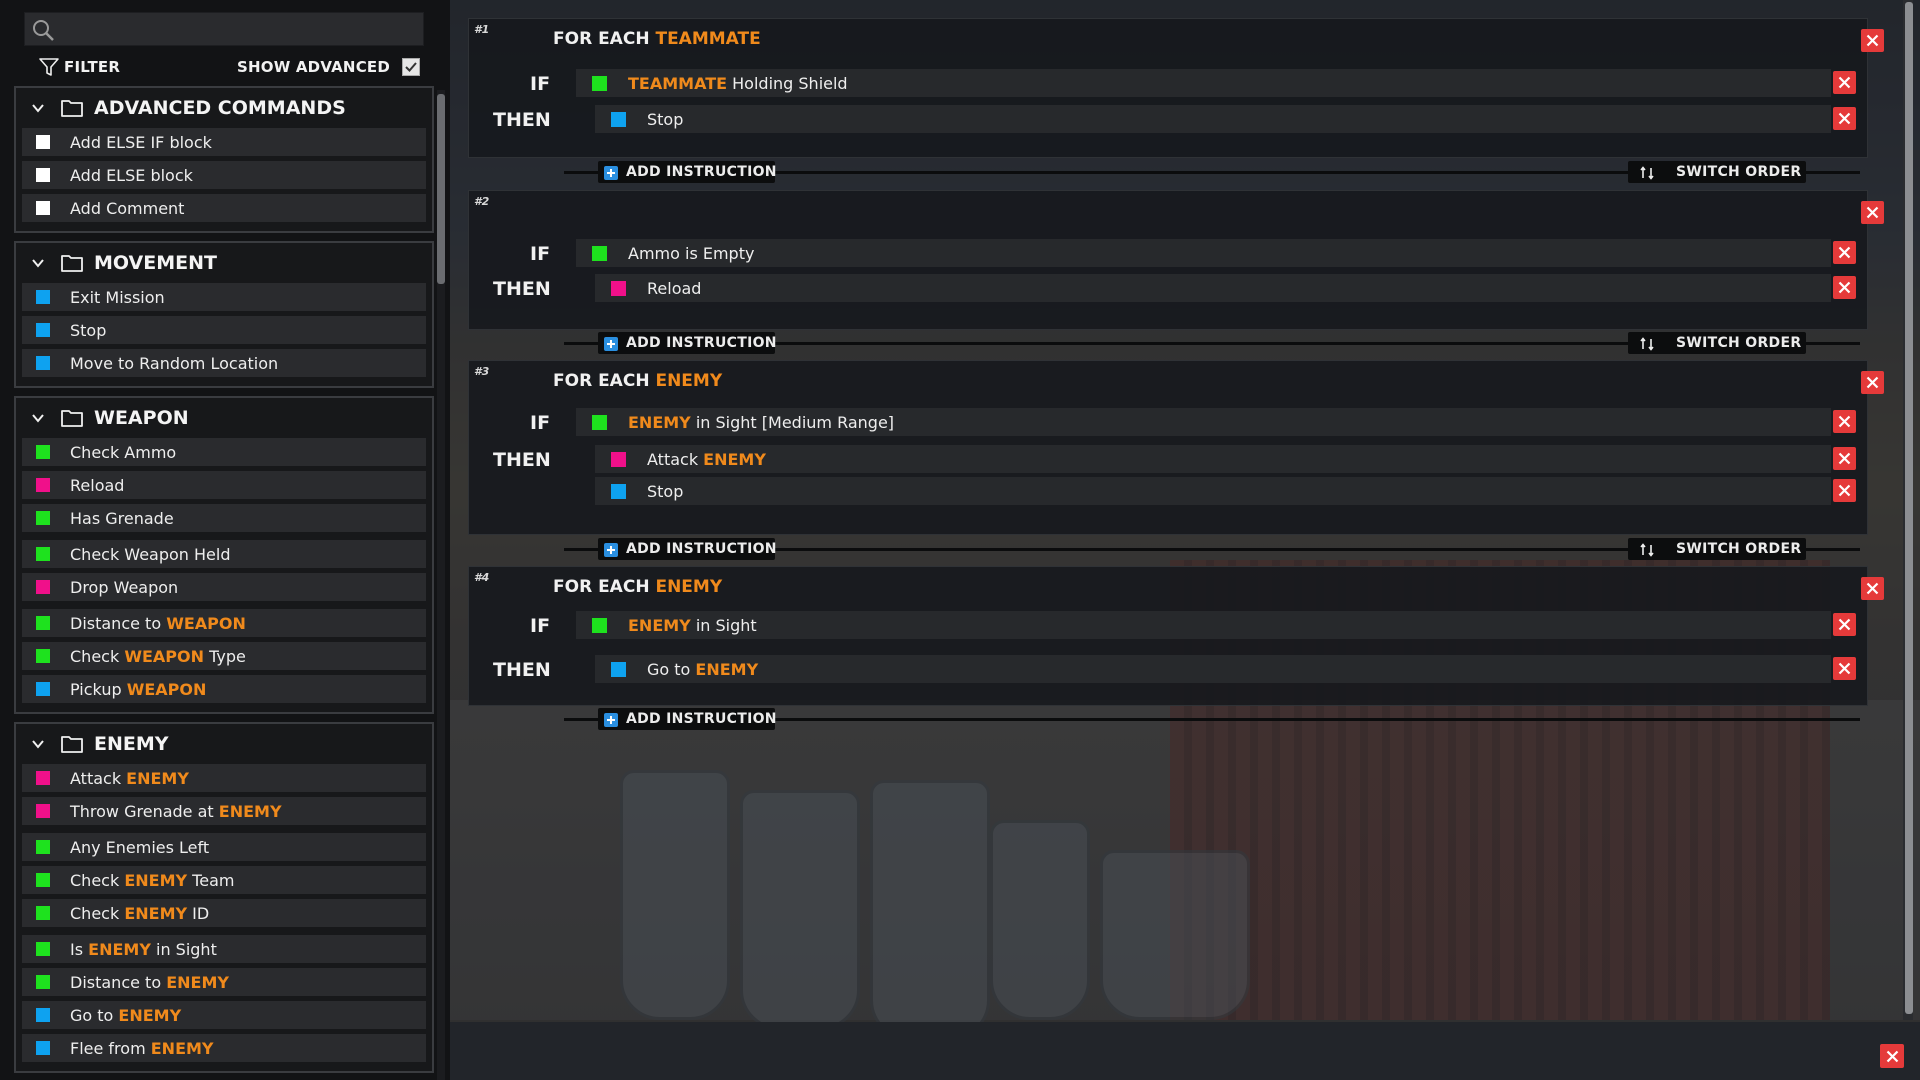  I want to click on command-item: Add Comment, so click(224, 208).